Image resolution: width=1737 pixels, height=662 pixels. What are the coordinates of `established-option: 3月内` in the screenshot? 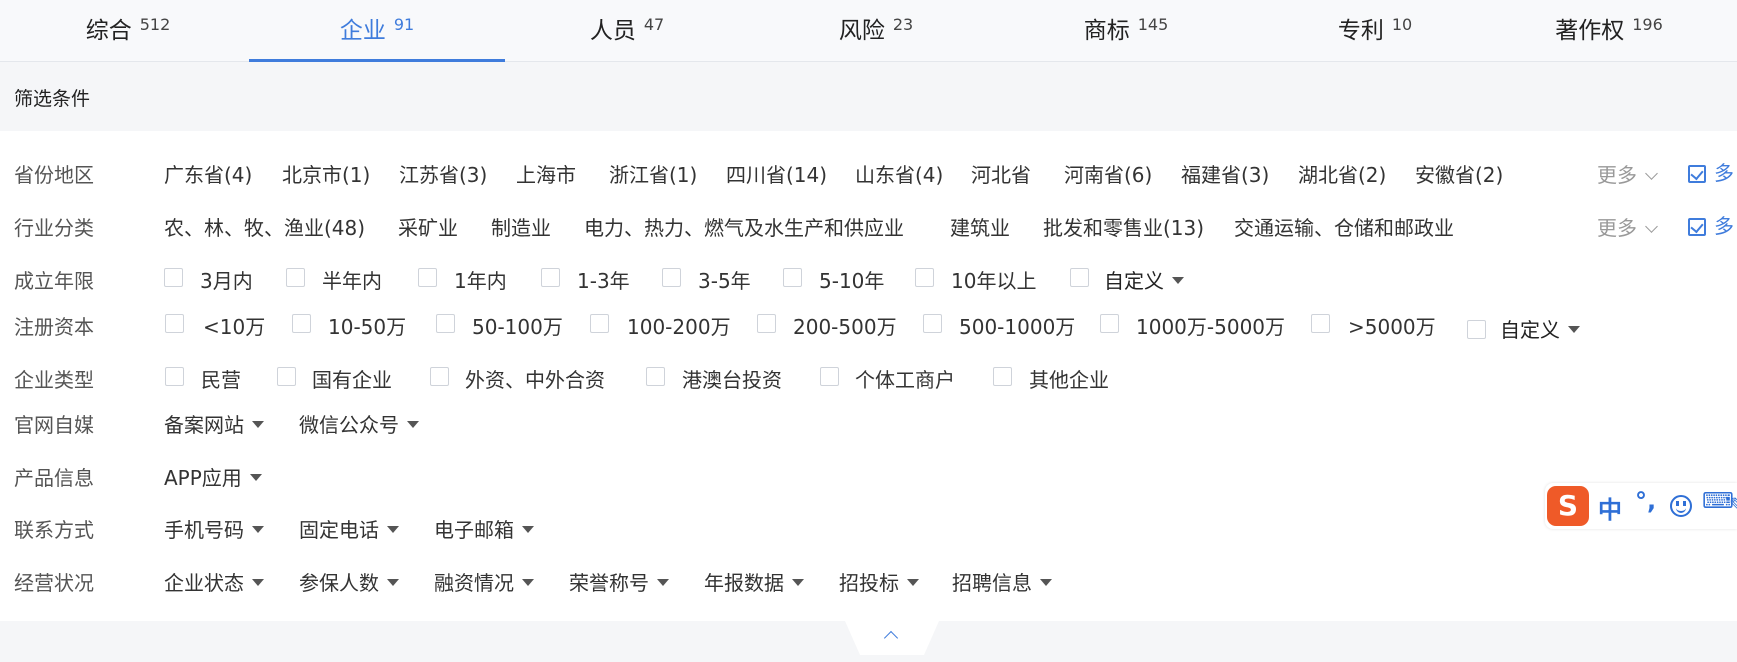 It's located at (226, 279).